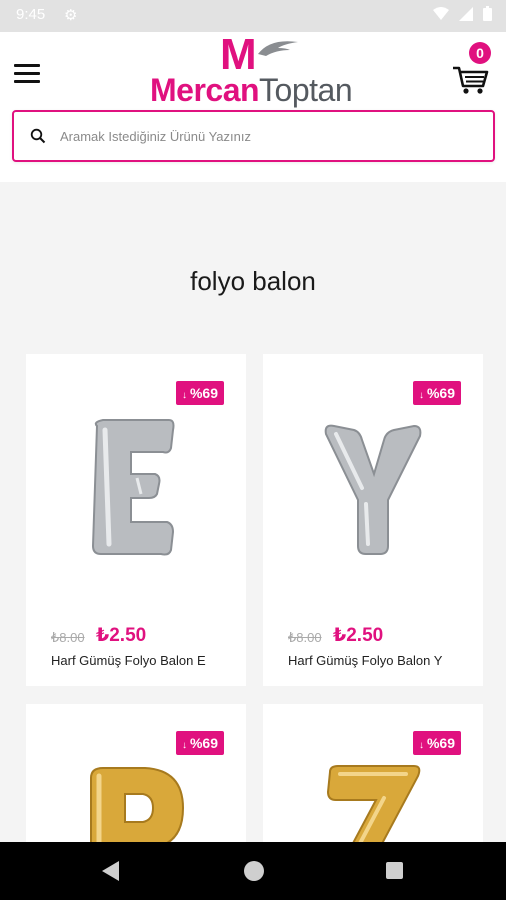 Image resolution: width=506 pixels, height=900 pixels. Describe the element at coordinates (373, 487) in the screenshot. I see `product-image-letter-y` at that location.